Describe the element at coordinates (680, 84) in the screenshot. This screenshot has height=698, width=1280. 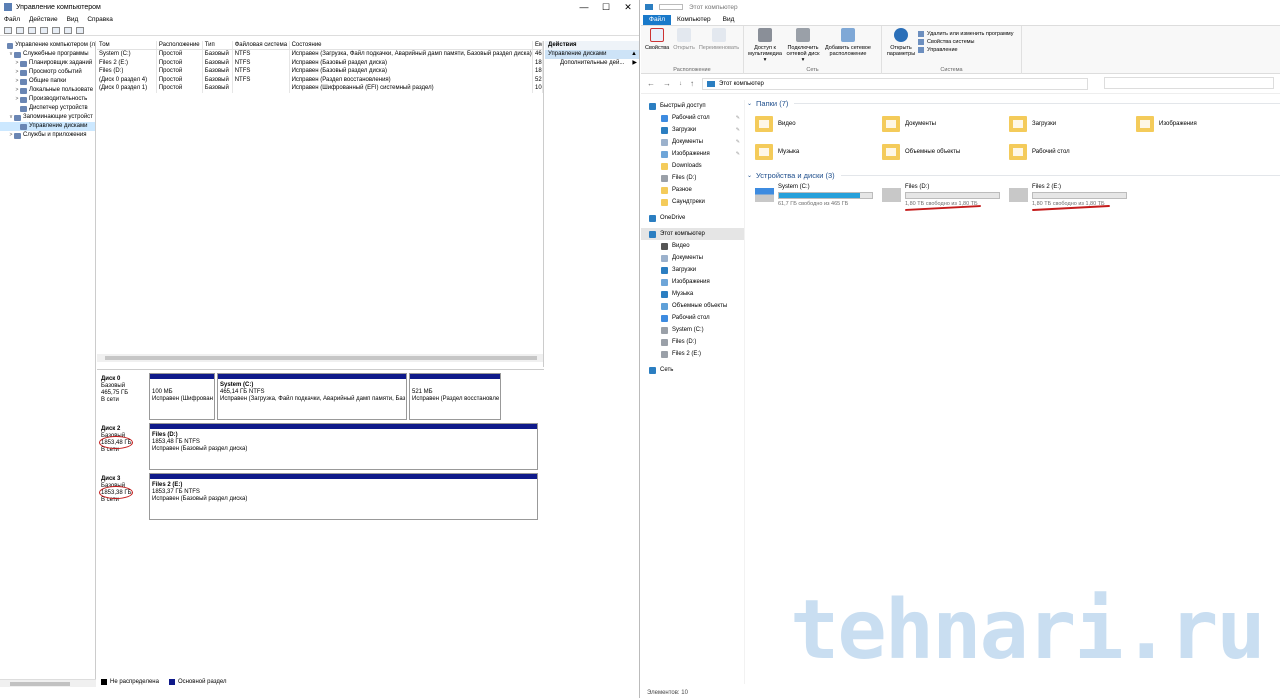
I see `recent-dropdown-icon: ↓` at that location.